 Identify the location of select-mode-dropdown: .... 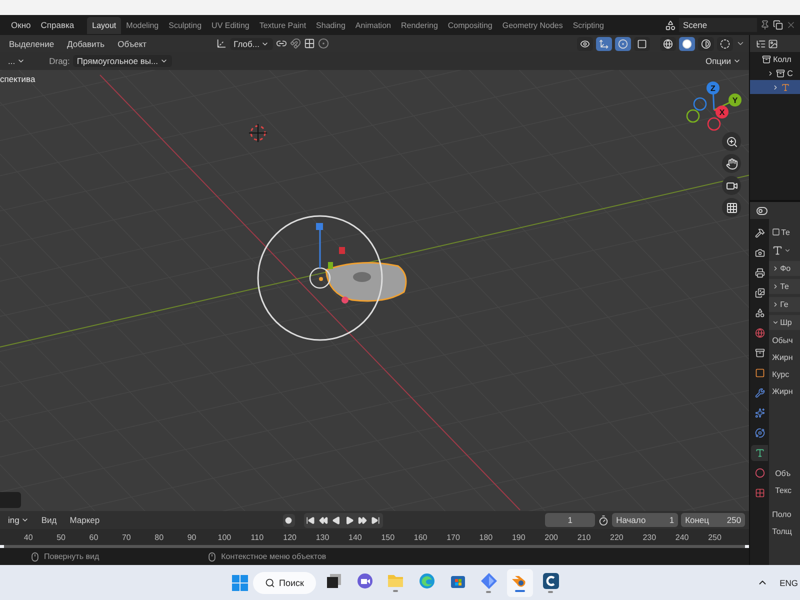
(17, 61).